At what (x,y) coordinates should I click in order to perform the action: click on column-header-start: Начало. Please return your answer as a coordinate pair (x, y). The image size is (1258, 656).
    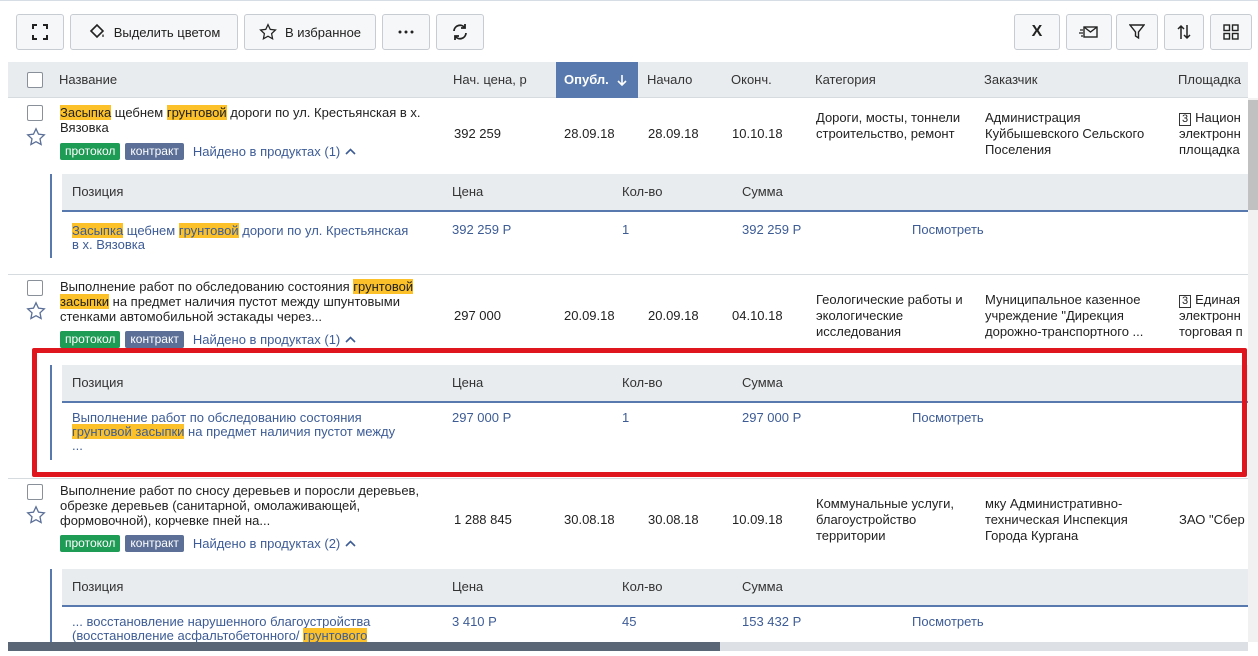
    Looking at the image, I should click on (669, 80).